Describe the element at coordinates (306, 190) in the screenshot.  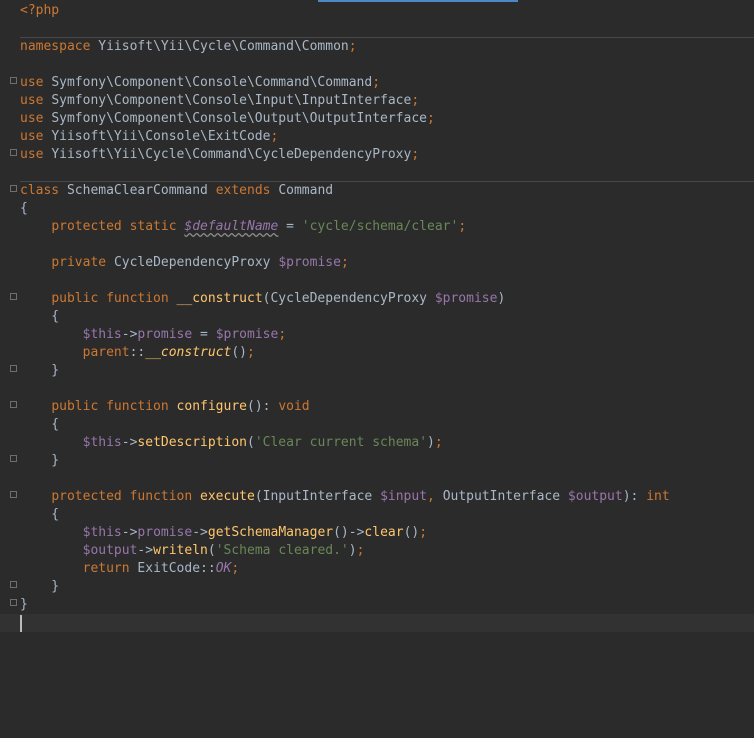
I see `code-token: Command` at that location.